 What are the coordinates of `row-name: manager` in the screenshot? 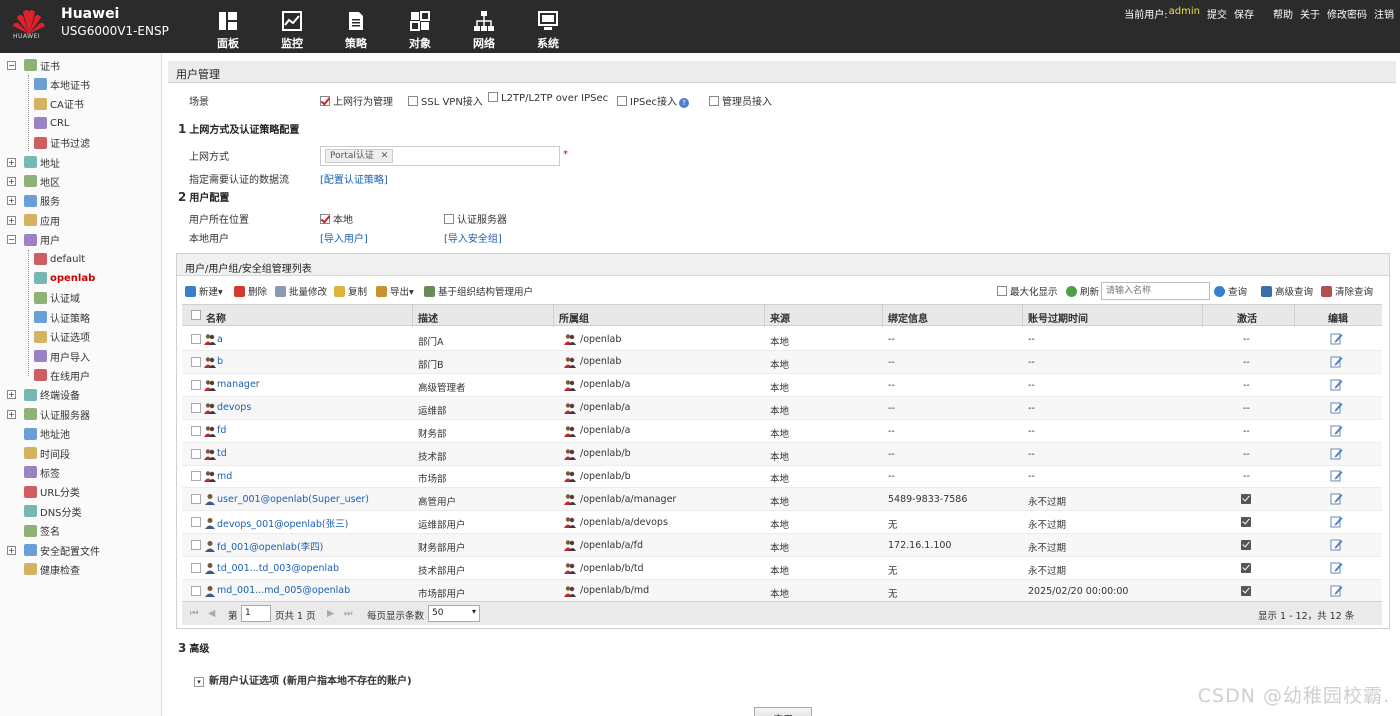 It's located at (232, 385).